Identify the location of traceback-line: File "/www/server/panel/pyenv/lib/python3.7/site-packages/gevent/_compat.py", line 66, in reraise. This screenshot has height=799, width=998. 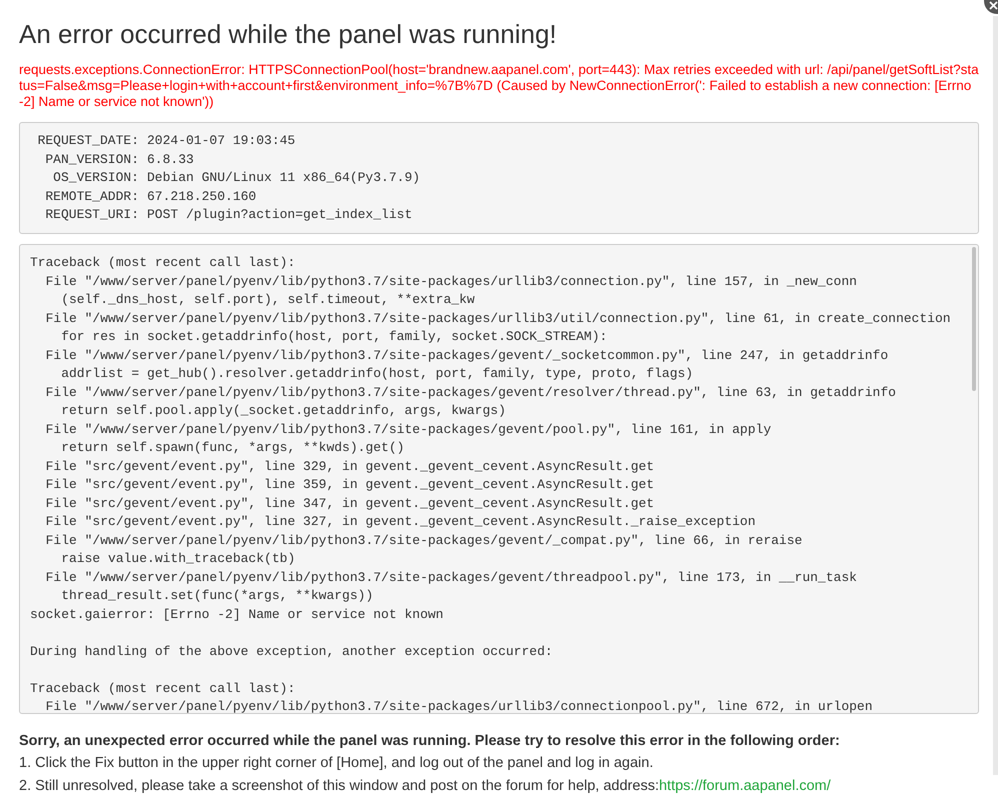
(424, 541).